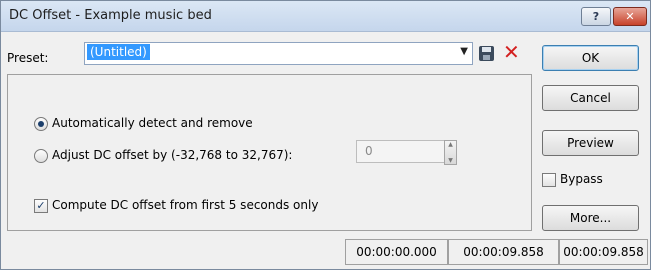  Describe the element at coordinates (450, 144) in the screenshot. I see `spinner-up-icon: ▲` at that location.